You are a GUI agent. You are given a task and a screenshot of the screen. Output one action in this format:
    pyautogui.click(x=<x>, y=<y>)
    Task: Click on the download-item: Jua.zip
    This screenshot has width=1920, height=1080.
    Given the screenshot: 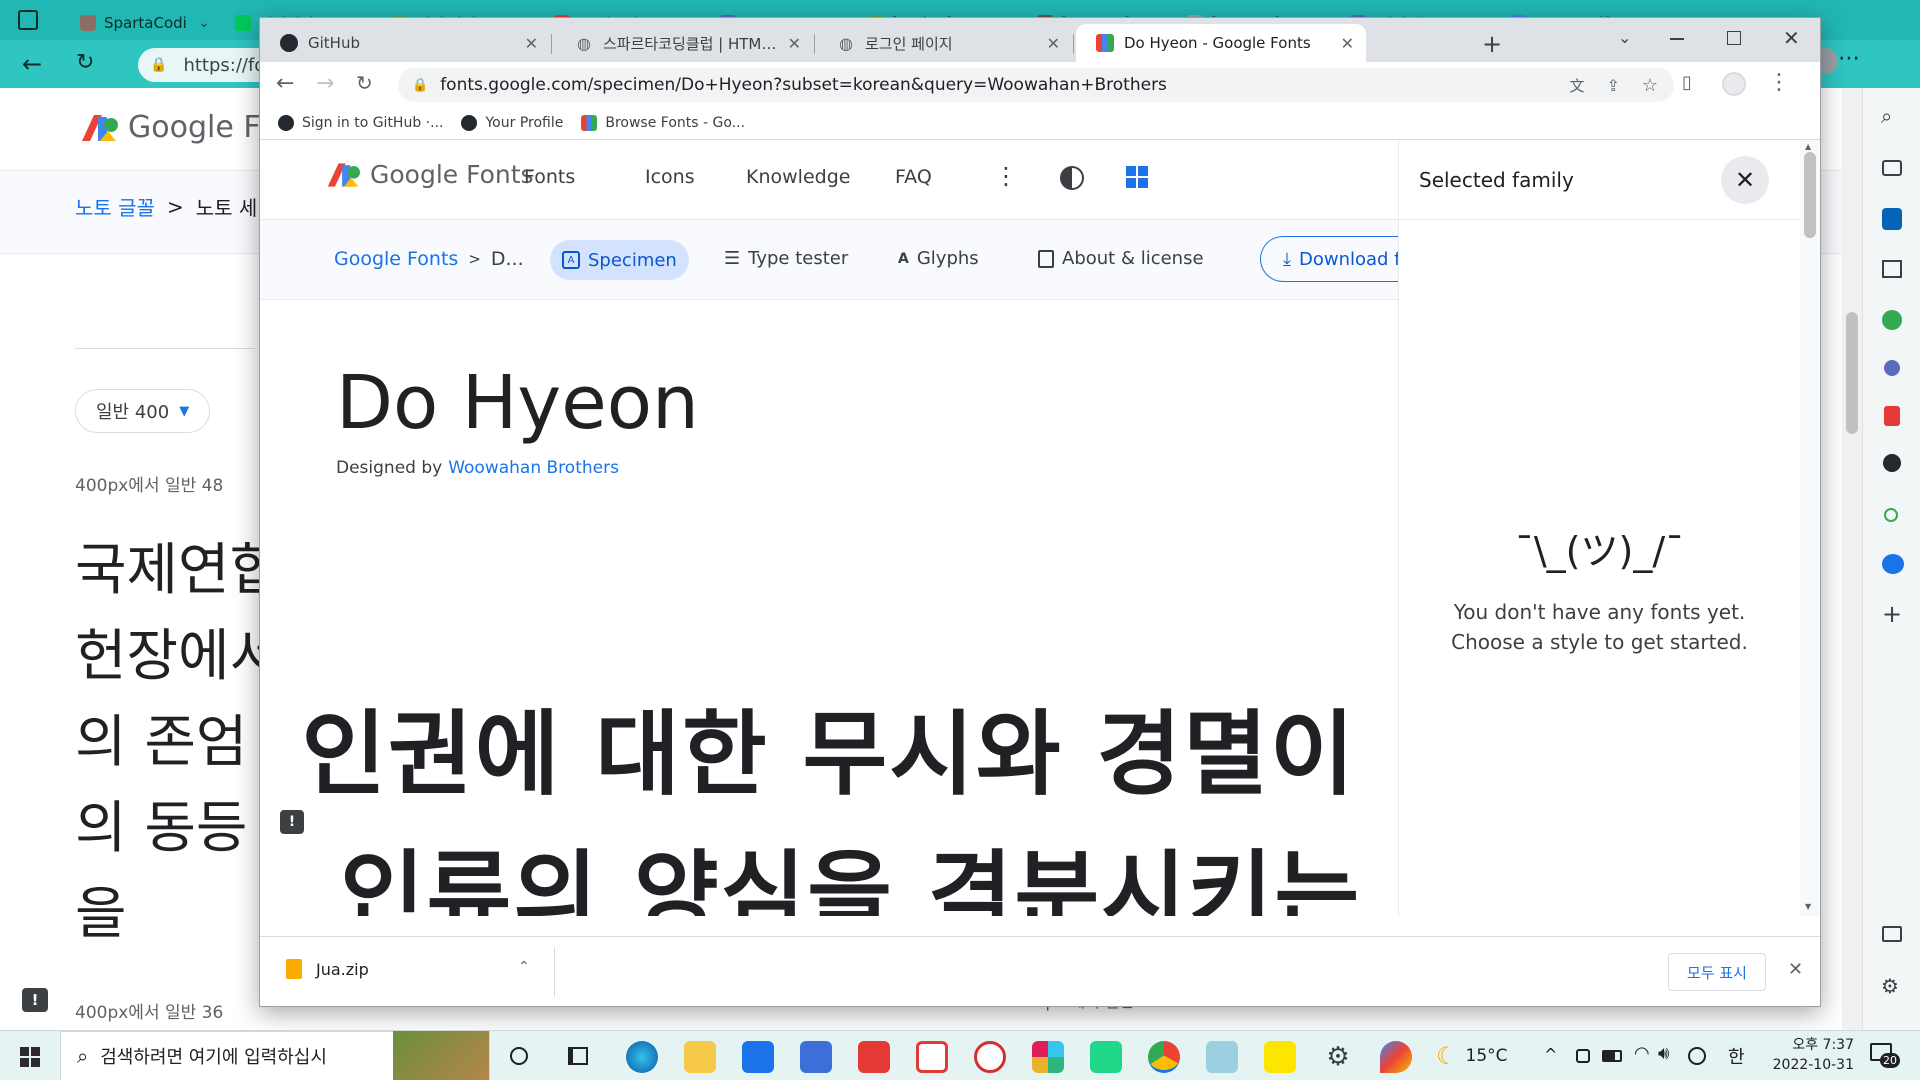 What is the action you would take?
    pyautogui.click(x=327, y=969)
    